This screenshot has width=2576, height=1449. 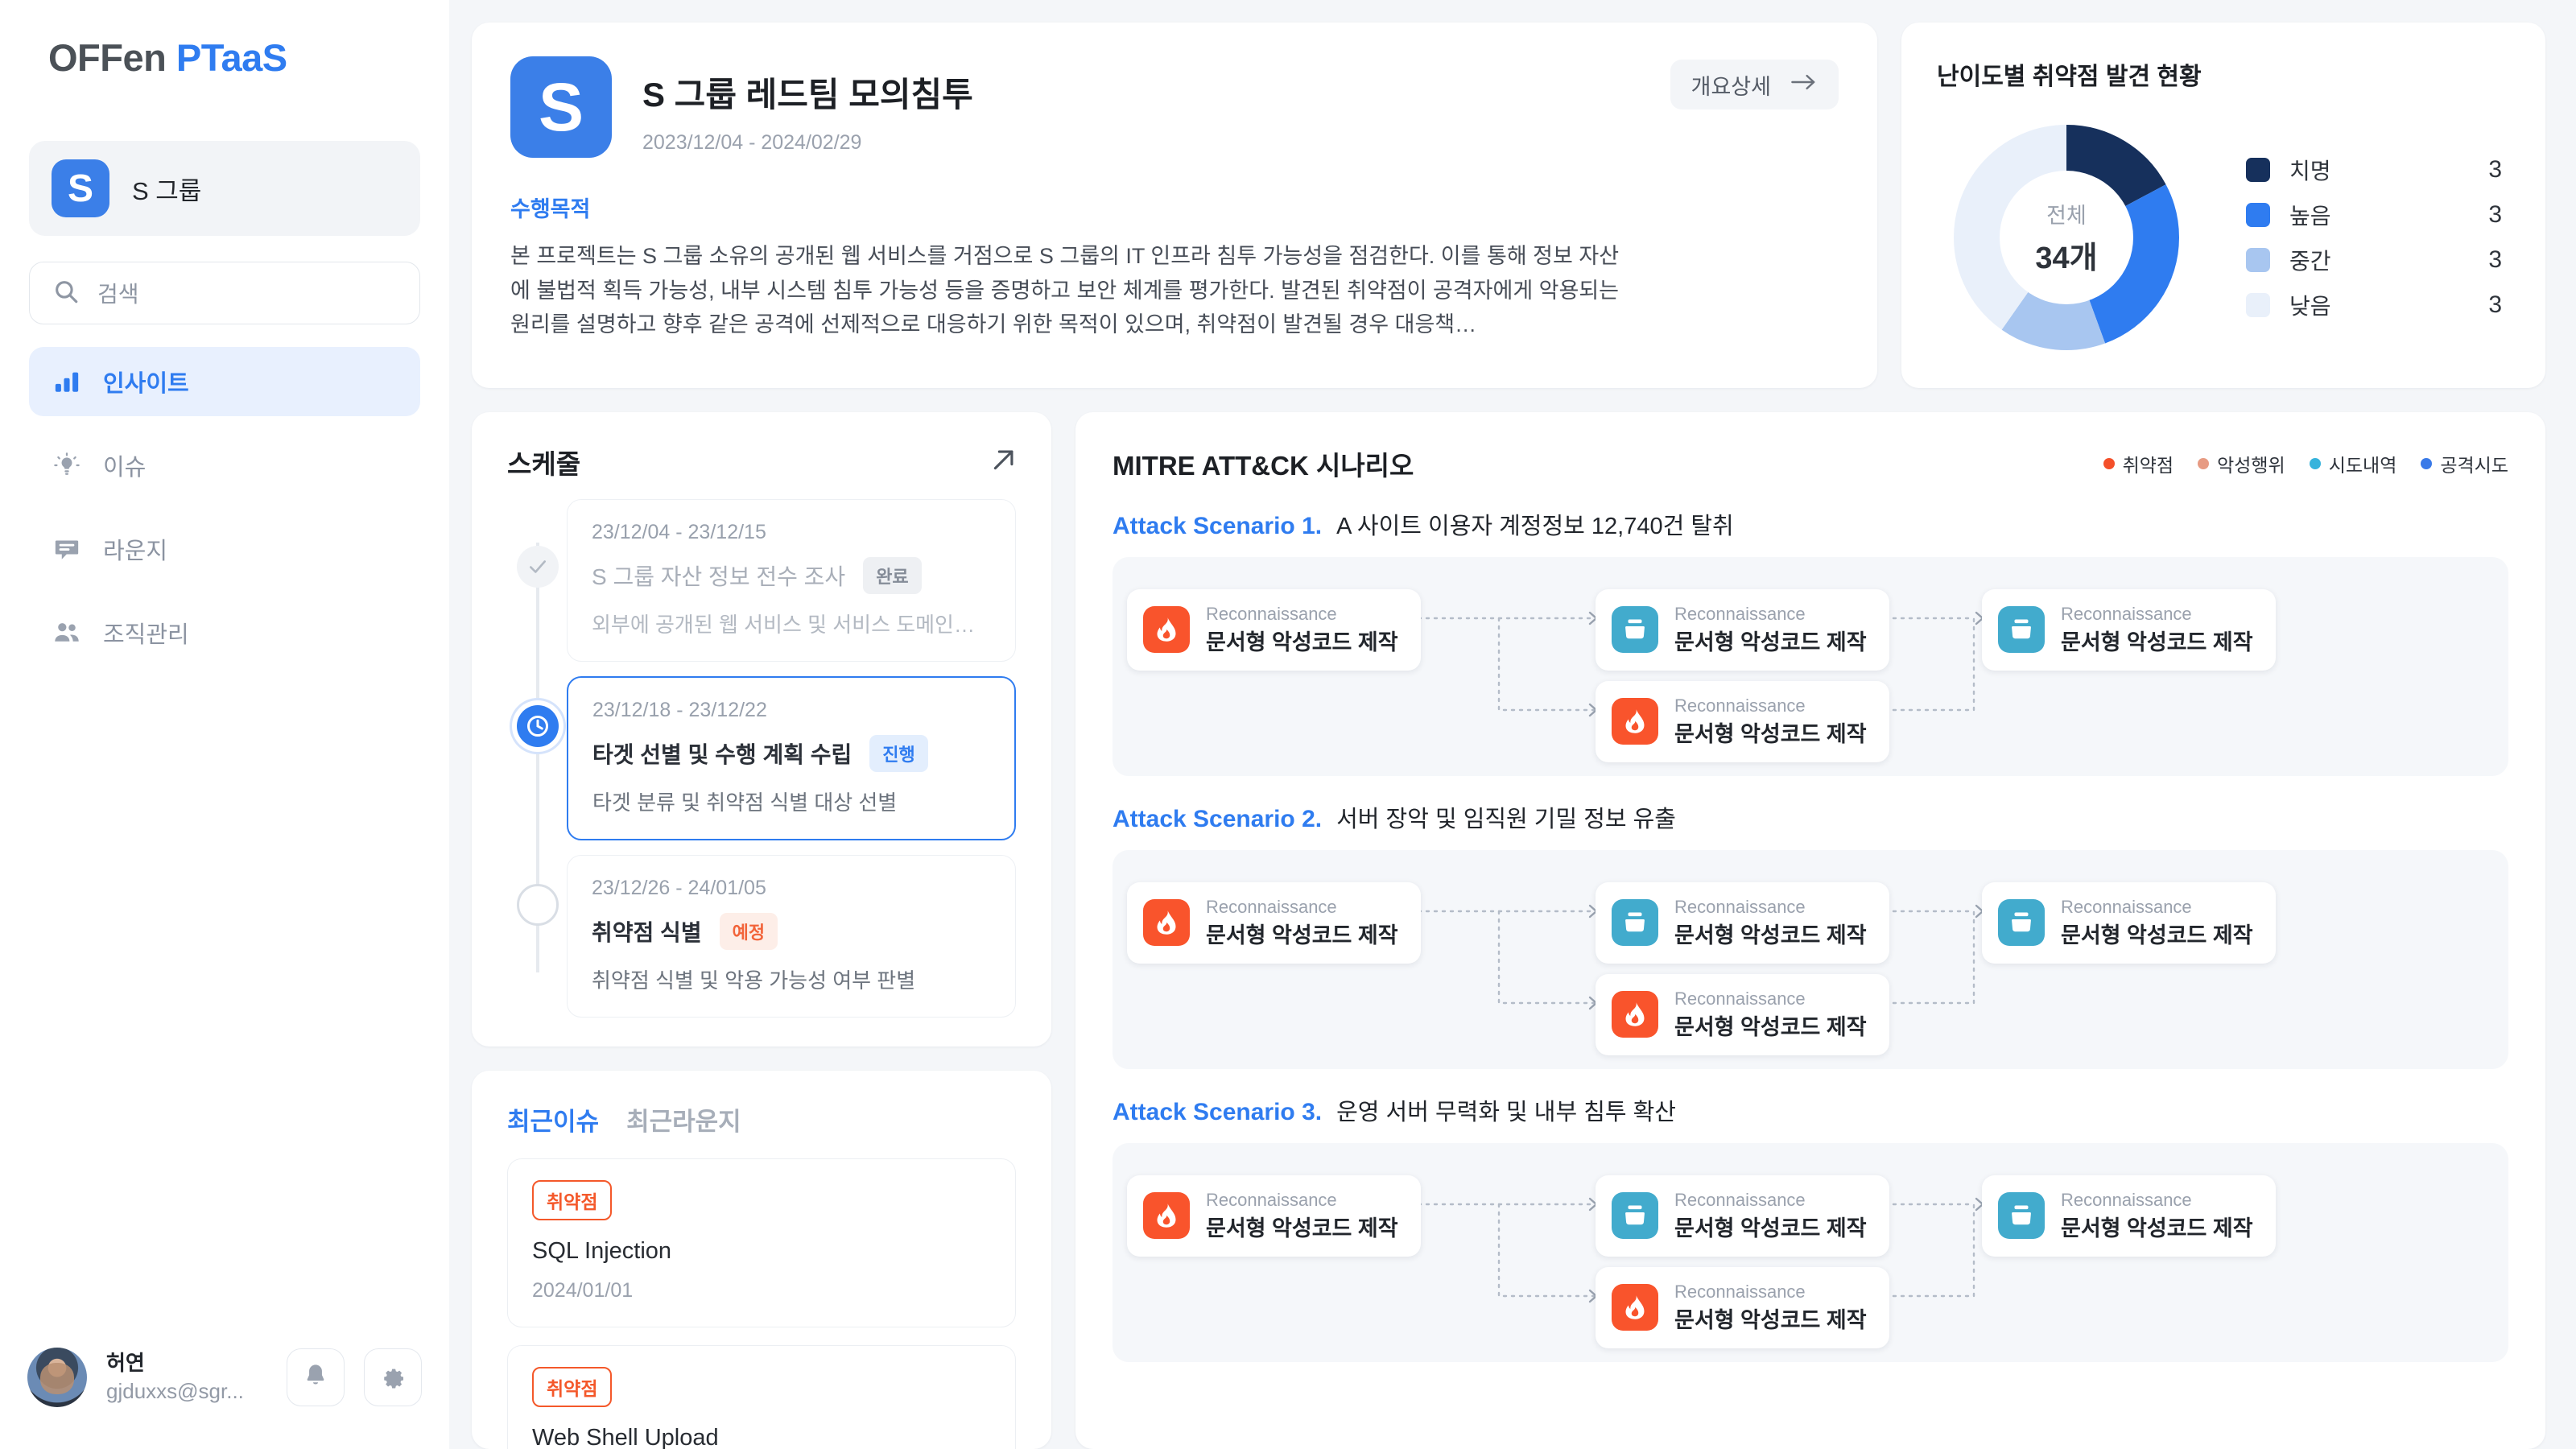 I want to click on tab-recent-issues: 최근이슈, so click(x=553, y=1119).